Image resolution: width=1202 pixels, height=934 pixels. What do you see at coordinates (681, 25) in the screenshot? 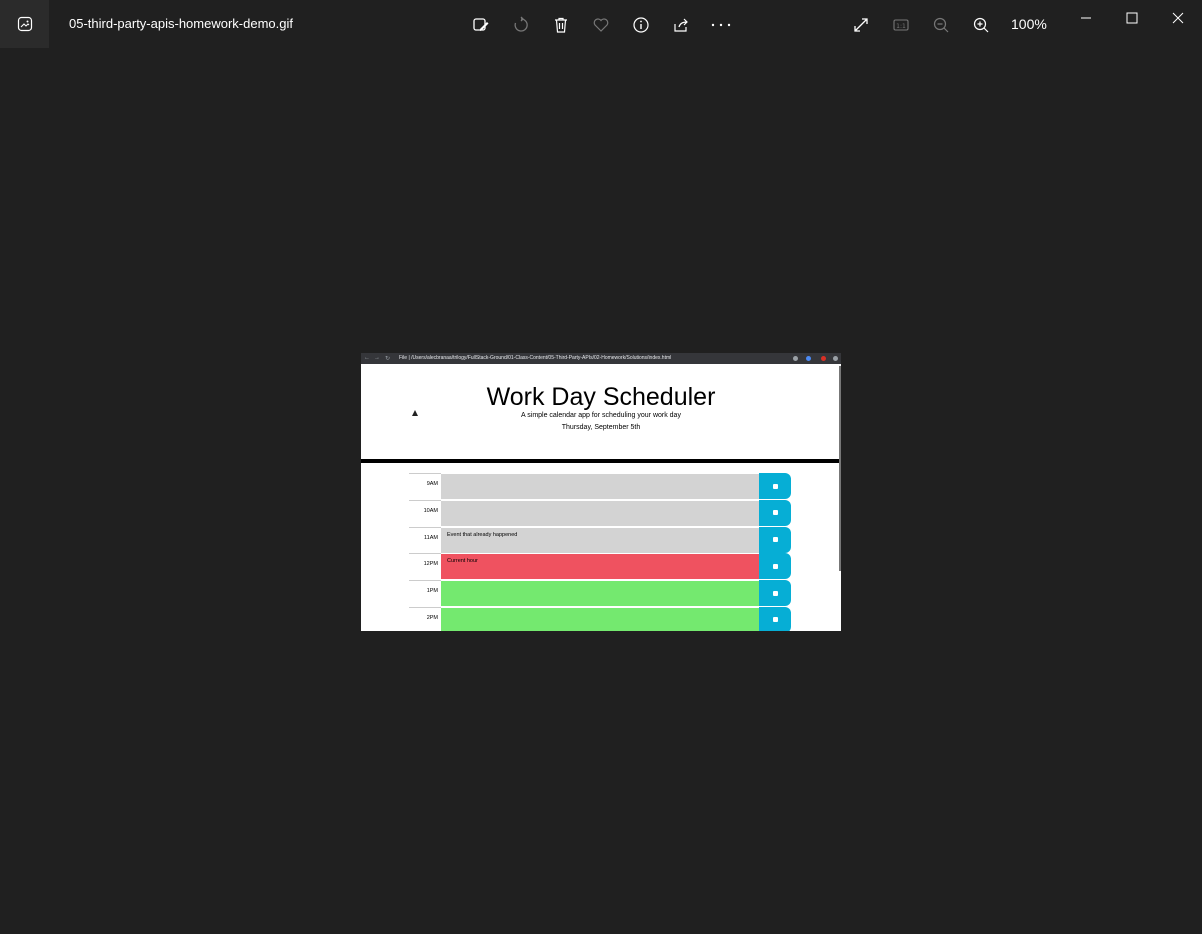
I see `share-icon` at bounding box center [681, 25].